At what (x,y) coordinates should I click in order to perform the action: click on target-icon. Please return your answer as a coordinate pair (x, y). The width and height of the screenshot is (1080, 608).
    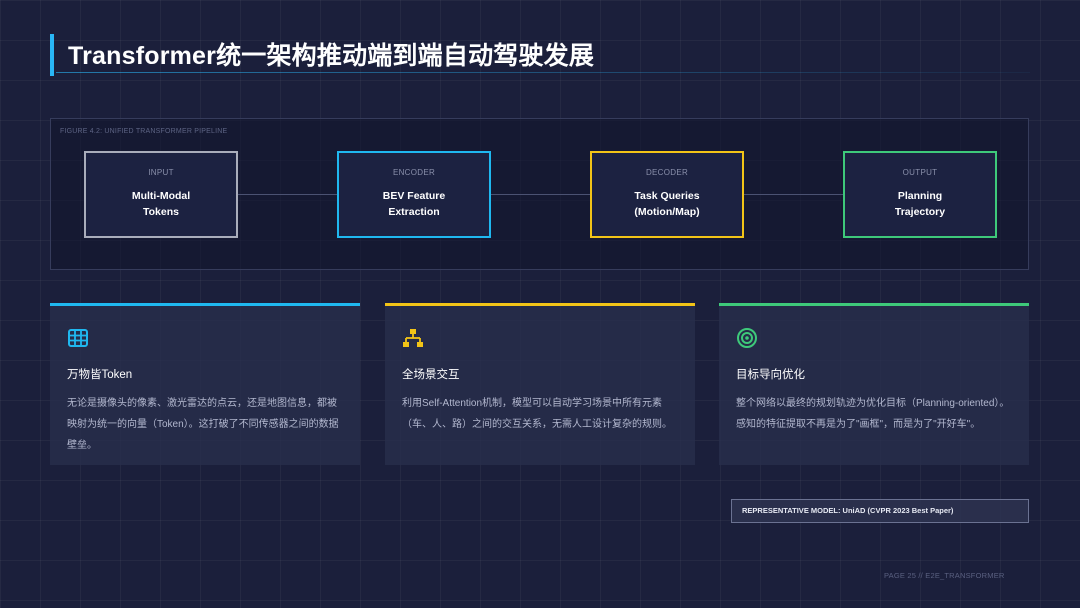
    Looking at the image, I should click on (747, 338).